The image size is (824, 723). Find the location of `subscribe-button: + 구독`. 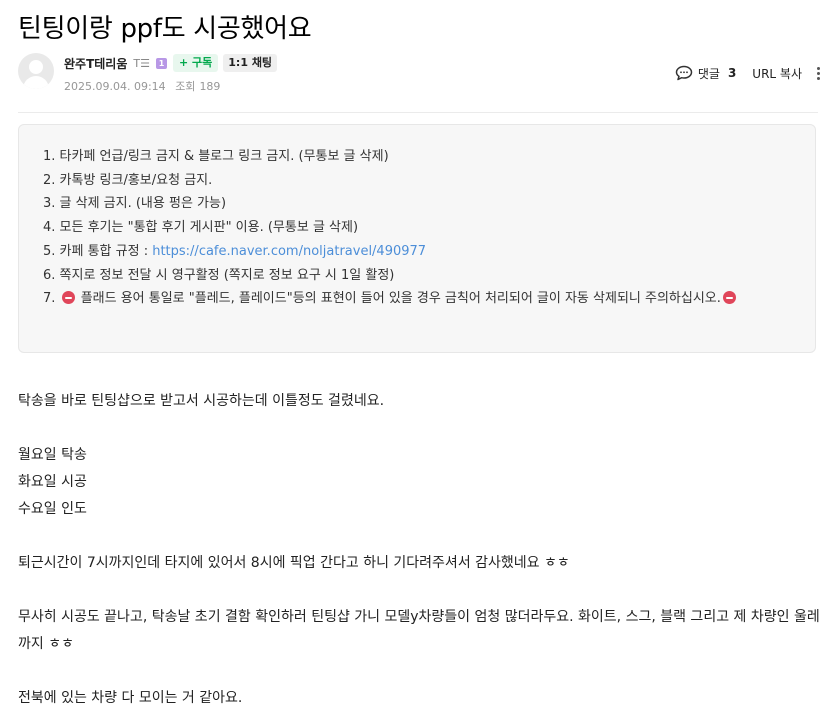

subscribe-button: + 구독 is located at coordinates (195, 63).